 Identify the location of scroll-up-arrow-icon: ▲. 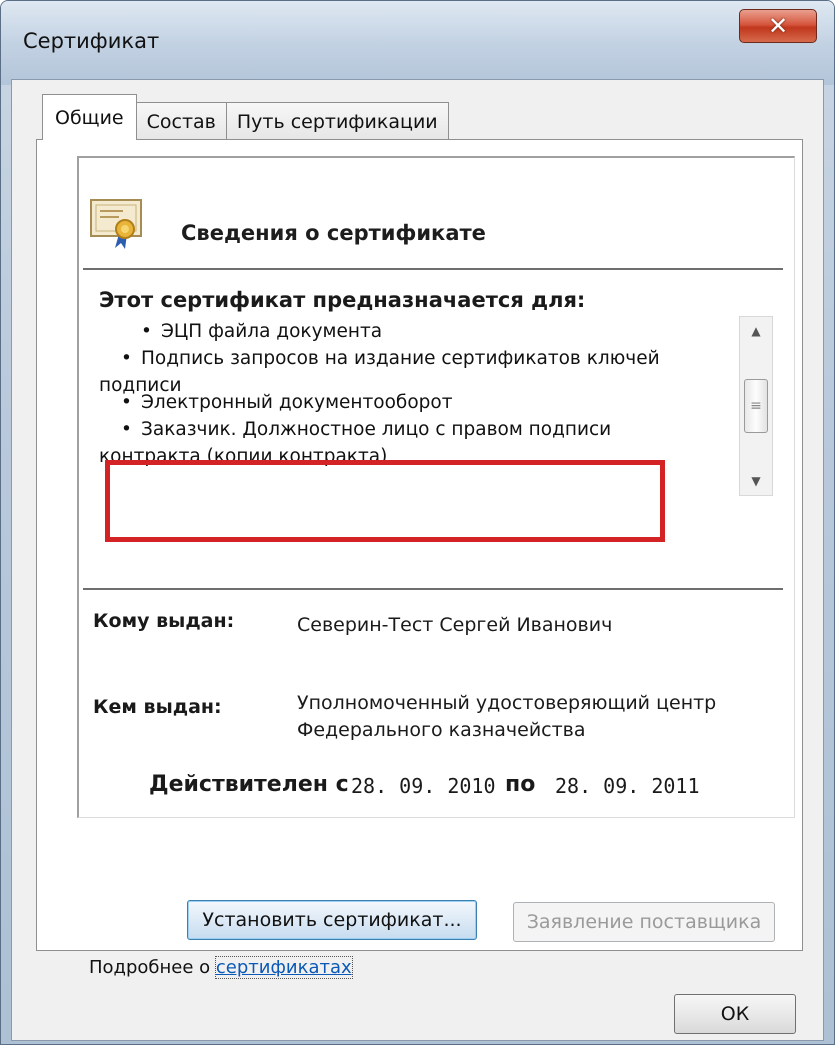
(756, 331).